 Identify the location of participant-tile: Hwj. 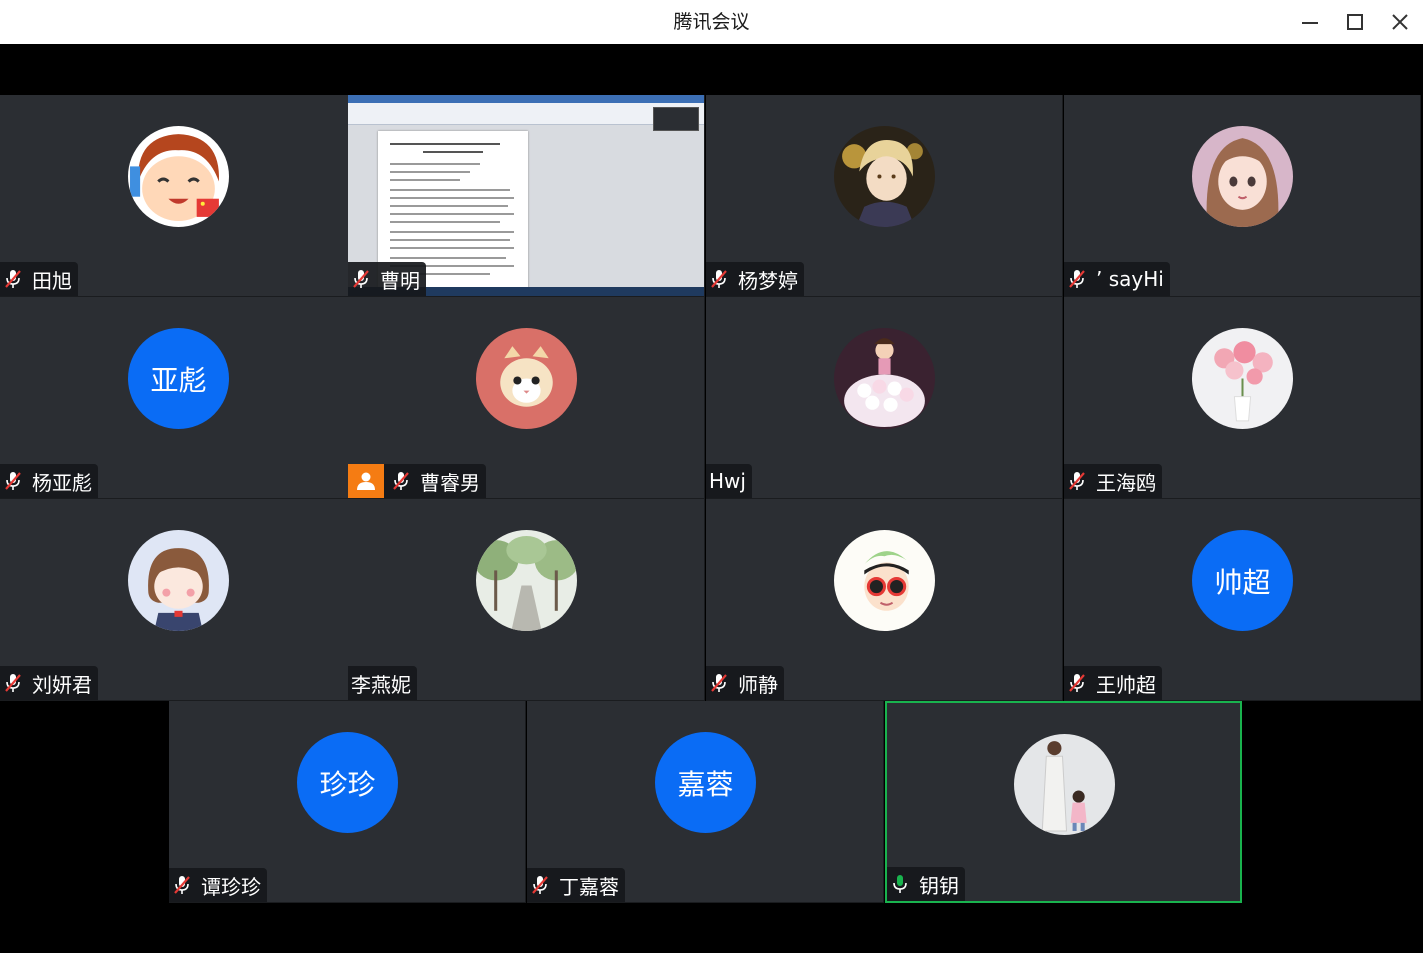
(884, 398).